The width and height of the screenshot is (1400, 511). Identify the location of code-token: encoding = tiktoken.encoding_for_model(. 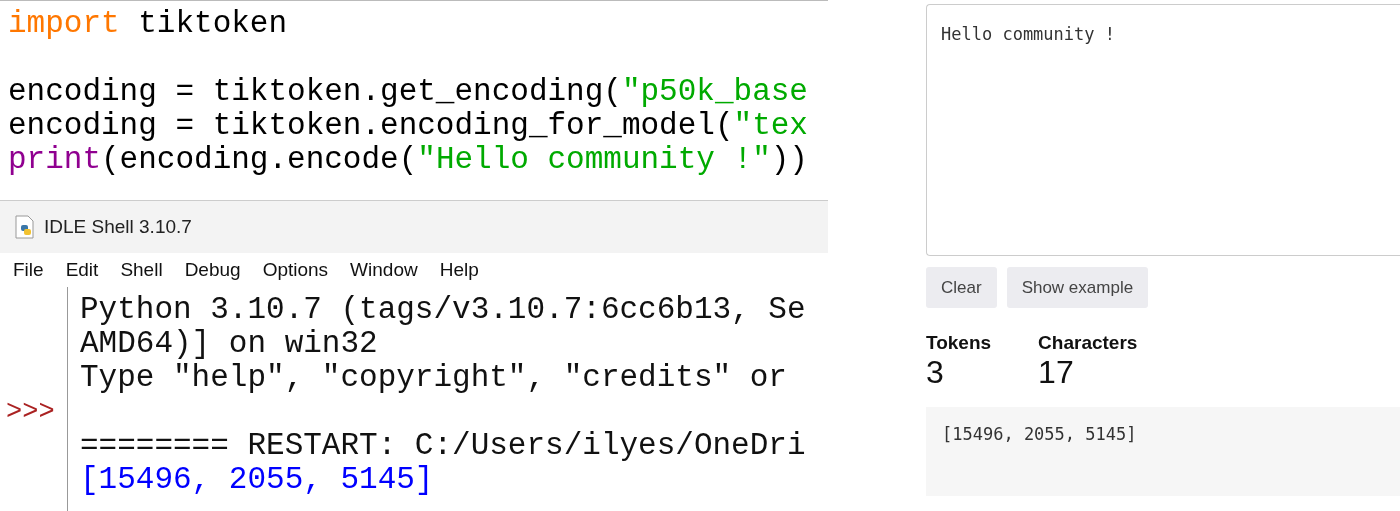
(371, 126).